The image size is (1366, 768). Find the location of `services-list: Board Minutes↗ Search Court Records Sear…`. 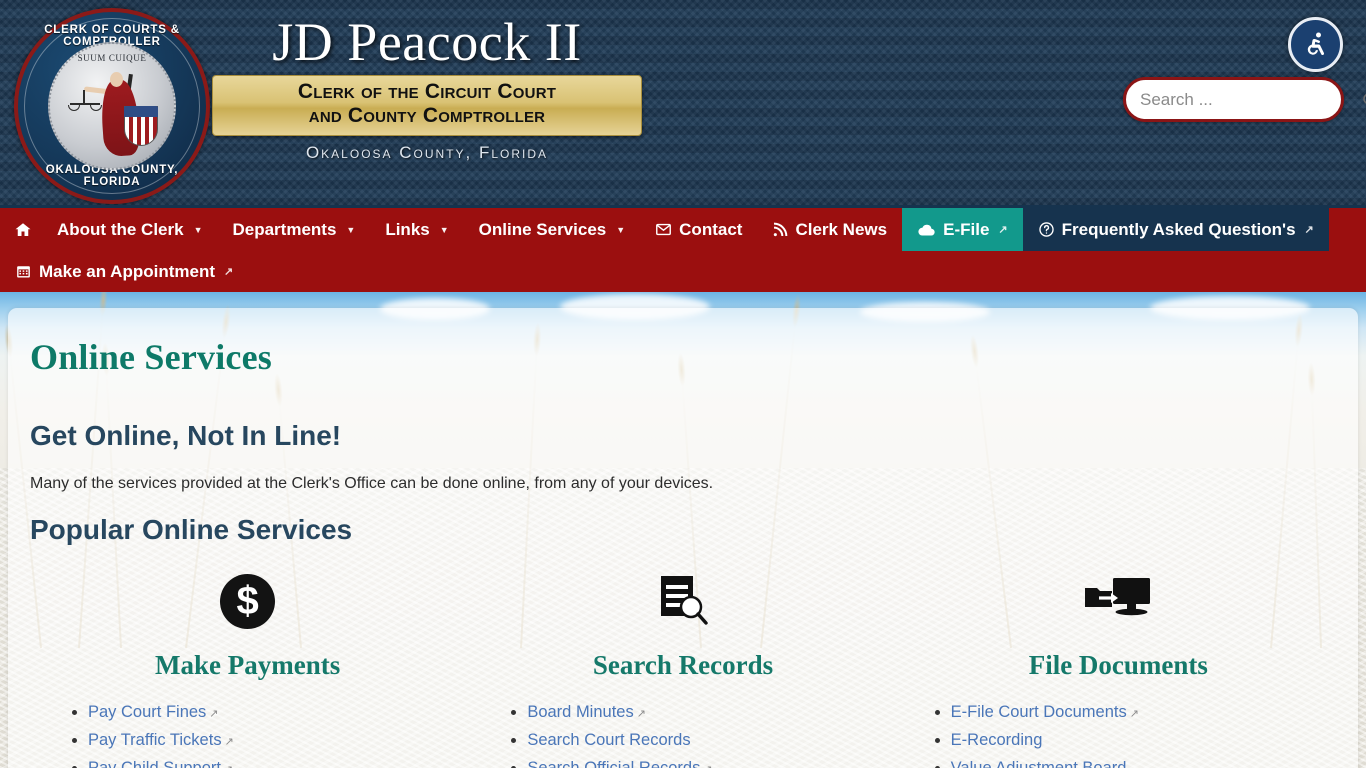

services-list: Board Minutes↗ Search Court Records Sear… is located at coordinates (682, 735).